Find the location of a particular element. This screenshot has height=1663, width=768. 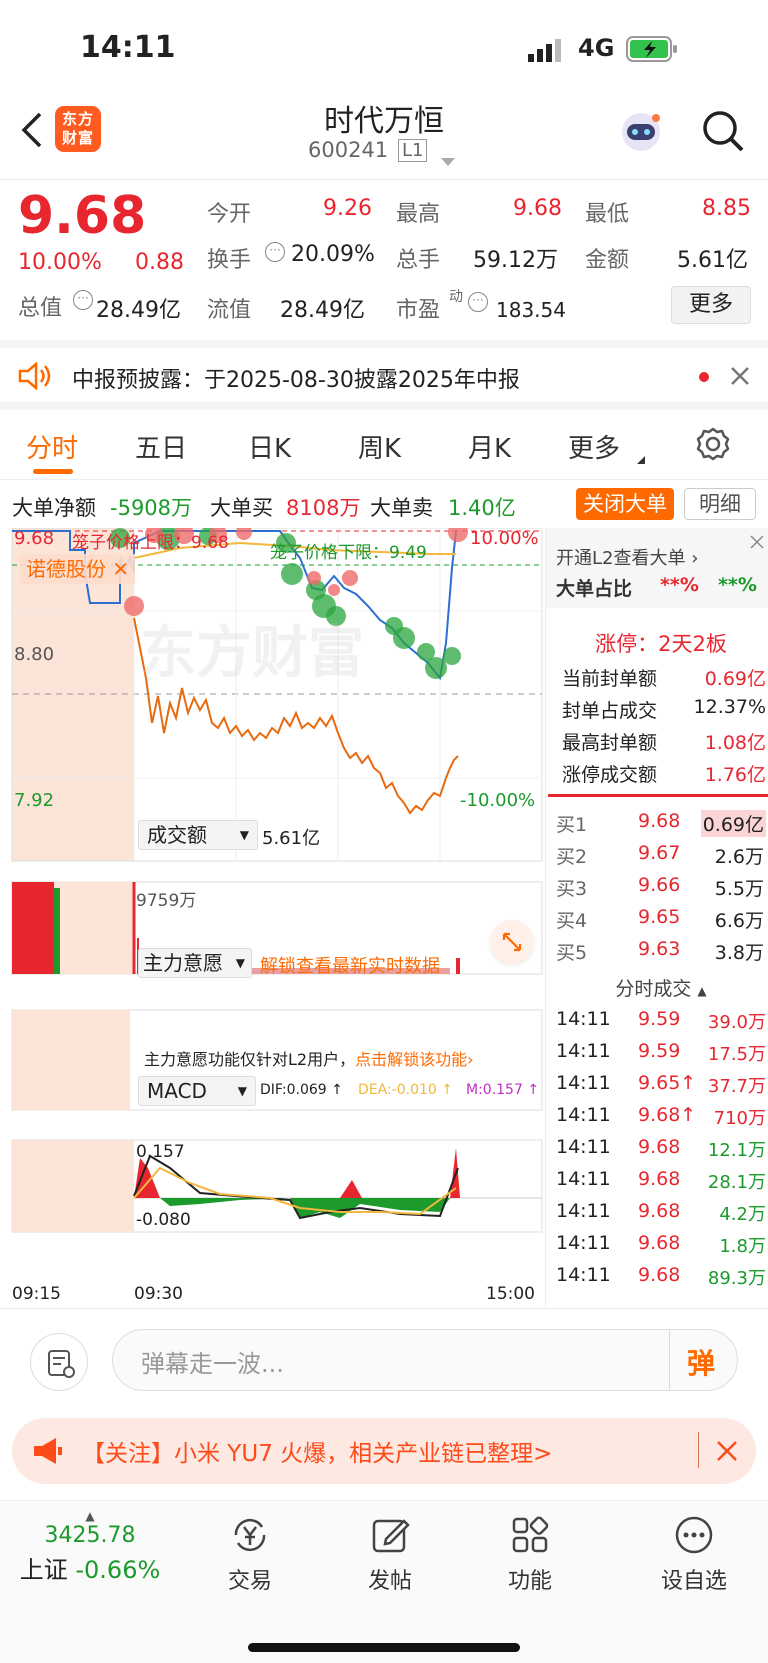

seal-label: 当前封单额 is located at coordinates (610, 679).